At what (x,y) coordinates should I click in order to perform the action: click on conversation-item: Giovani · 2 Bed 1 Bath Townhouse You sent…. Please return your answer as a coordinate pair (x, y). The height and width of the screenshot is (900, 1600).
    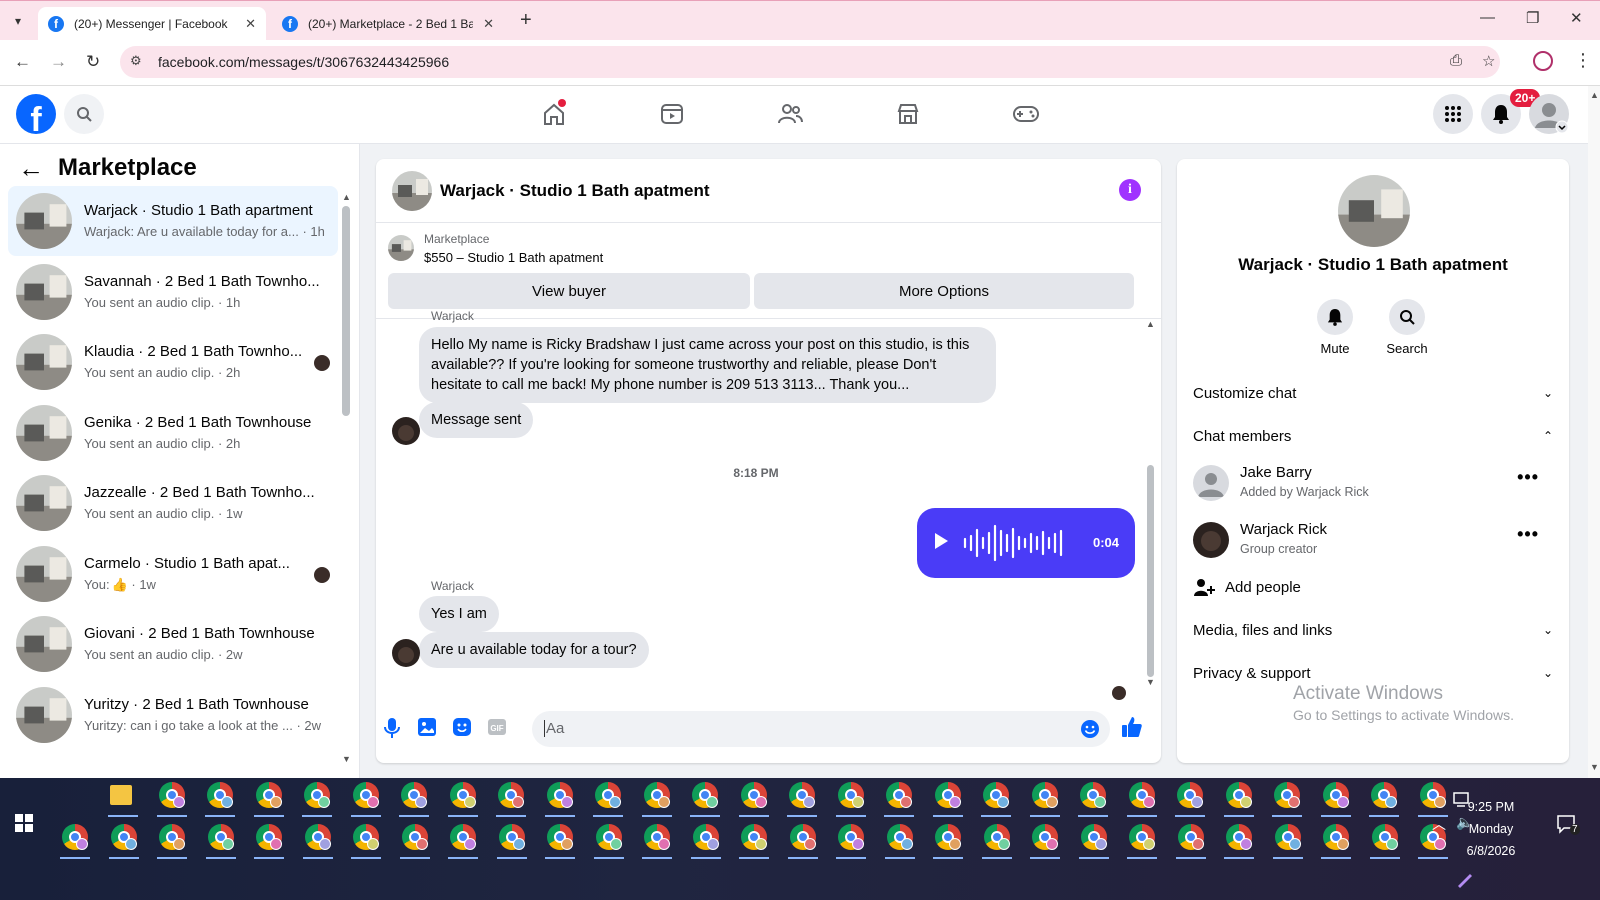
    Looking at the image, I should click on (173, 644).